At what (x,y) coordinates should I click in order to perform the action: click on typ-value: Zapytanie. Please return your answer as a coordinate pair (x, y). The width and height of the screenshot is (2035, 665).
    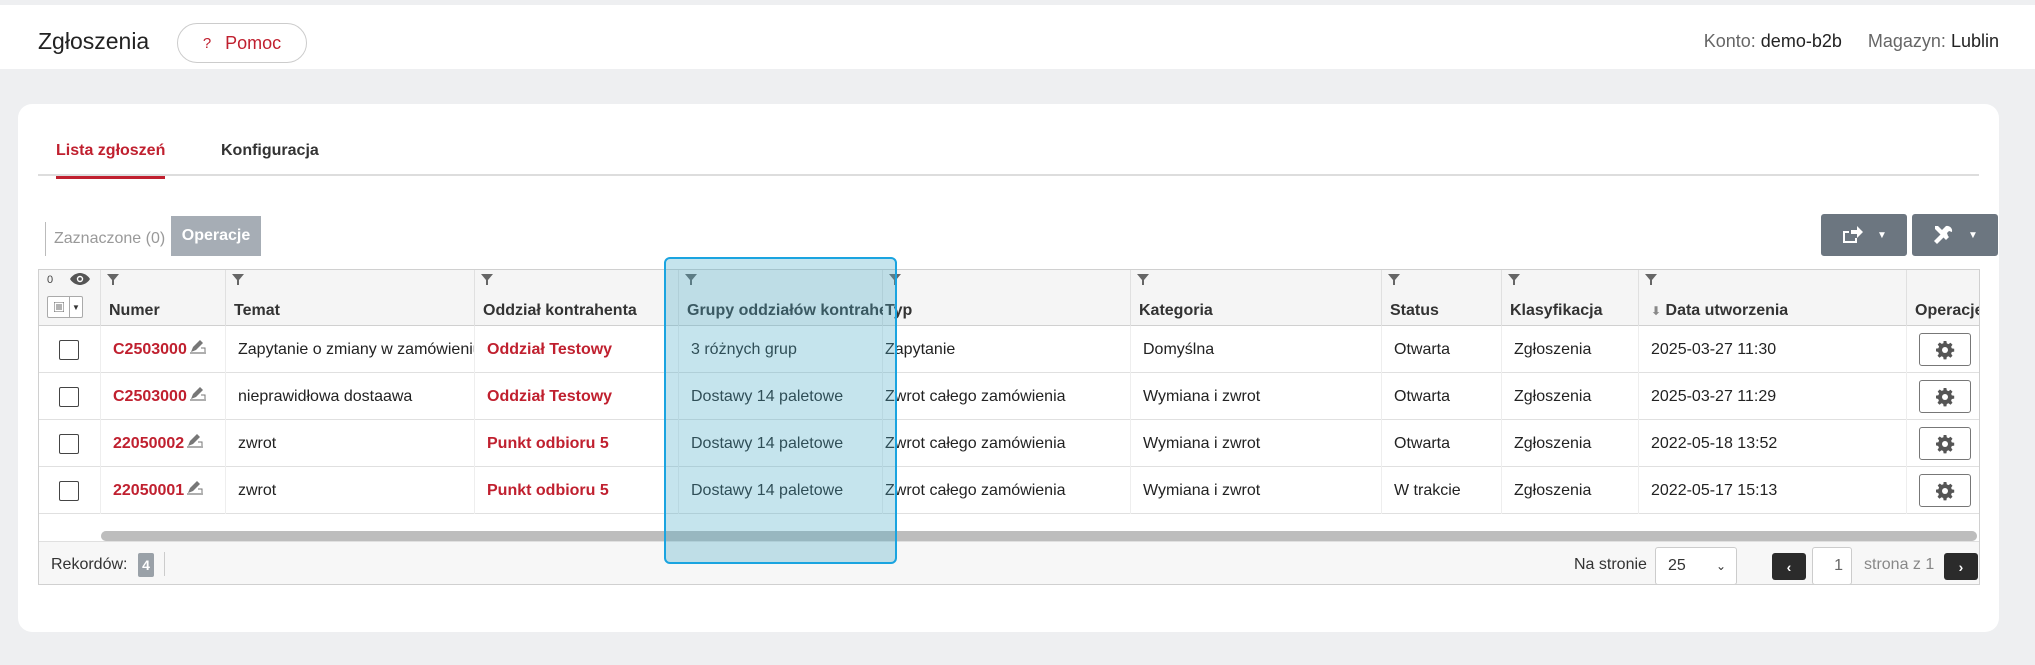
    Looking at the image, I should click on (920, 349).